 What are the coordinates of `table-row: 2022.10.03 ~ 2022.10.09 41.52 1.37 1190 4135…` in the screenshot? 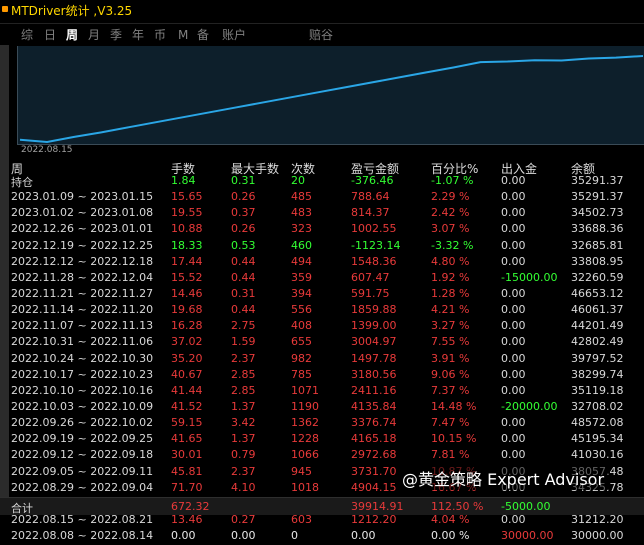 It's located at (322, 408).